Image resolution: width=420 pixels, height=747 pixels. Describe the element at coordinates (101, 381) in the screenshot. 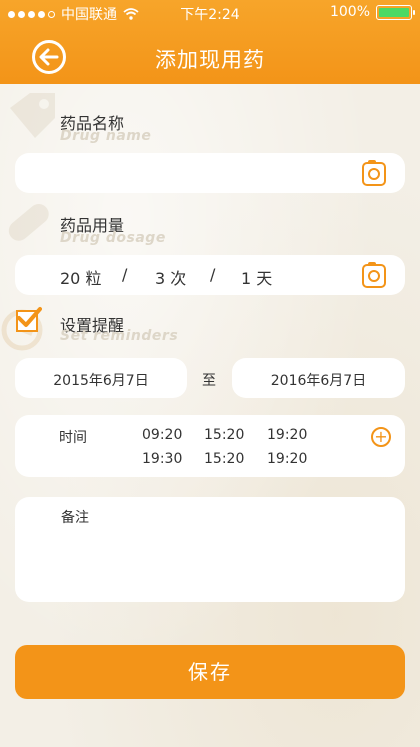

I see `start-date-value: 2015年6月7日` at that location.